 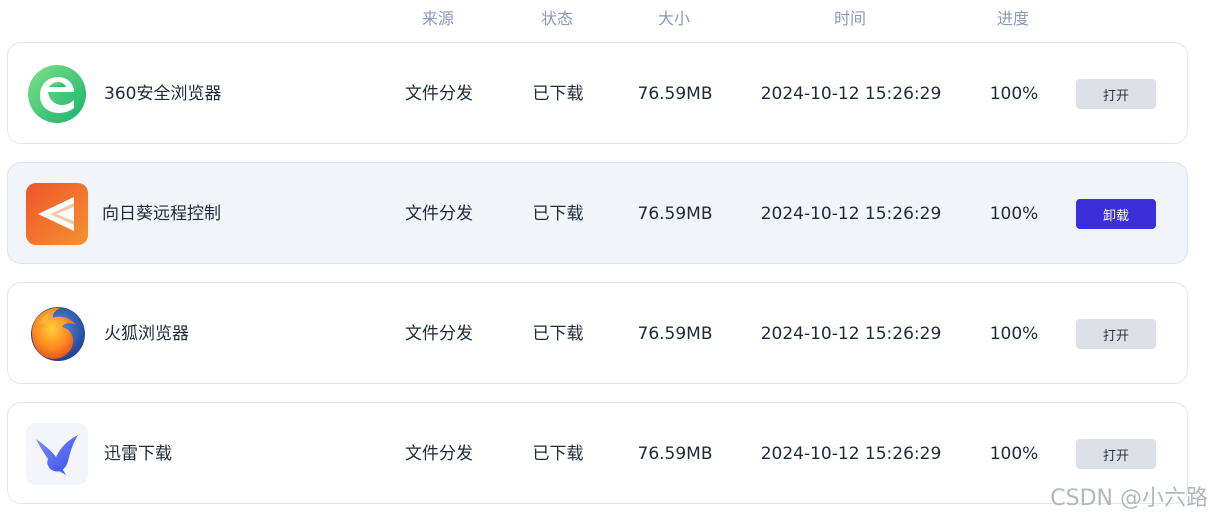 I want to click on watermark: CSDN @小六路, so click(x=1129, y=498).